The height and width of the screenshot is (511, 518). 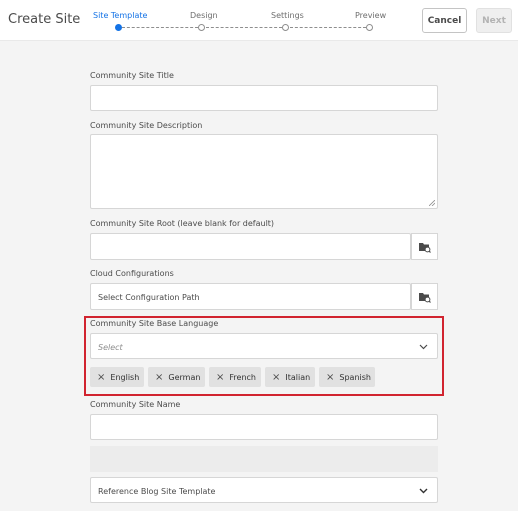 What do you see at coordinates (201, 27) in the screenshot?
I see `step-indicator-design` at bounding box center [201, 27].